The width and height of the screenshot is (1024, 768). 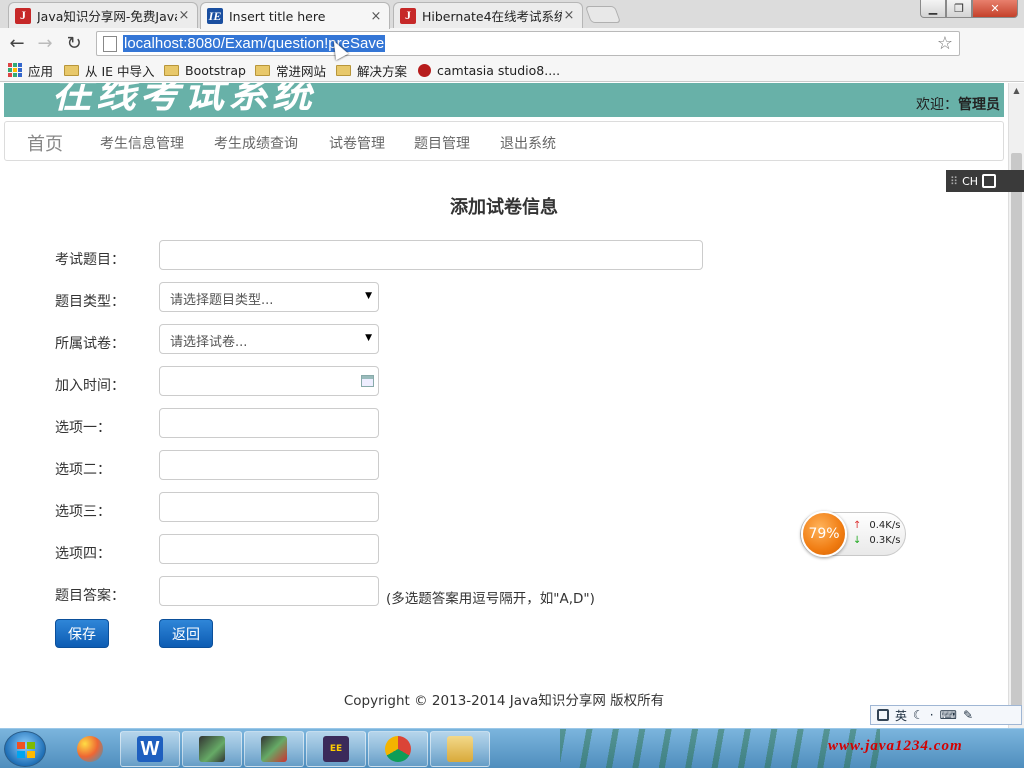 I want to click on save-button: 保存, so click(x=82, y=633).